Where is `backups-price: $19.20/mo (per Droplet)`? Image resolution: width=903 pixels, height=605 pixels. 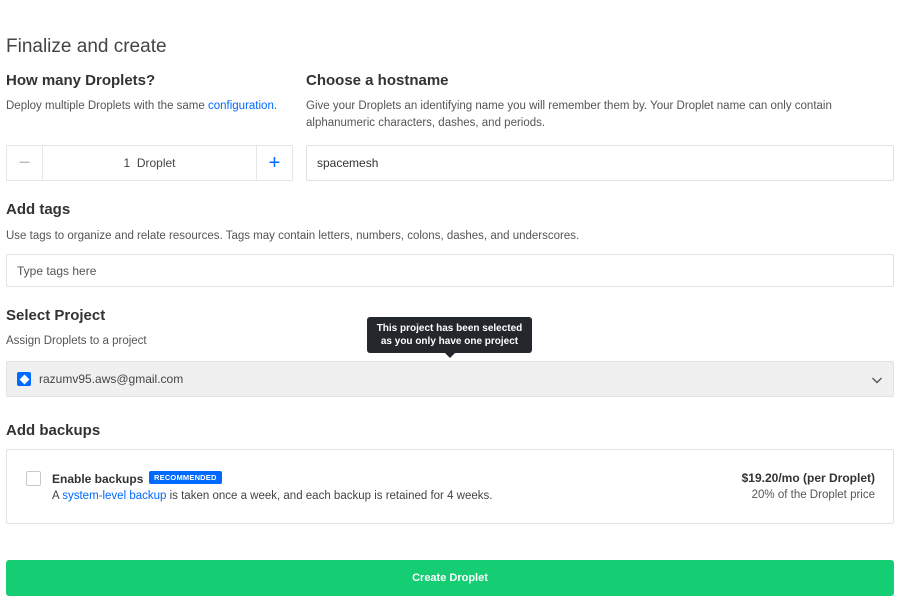 backups-price: $19.20/mo (per Droplet) is located at coordinates (808, 478).